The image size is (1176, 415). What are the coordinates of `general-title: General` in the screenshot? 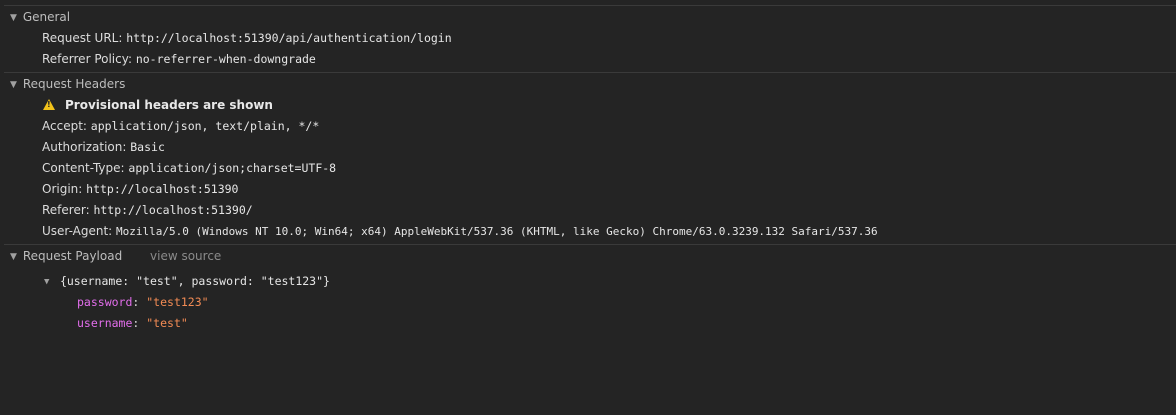 It's located at (46, 17).